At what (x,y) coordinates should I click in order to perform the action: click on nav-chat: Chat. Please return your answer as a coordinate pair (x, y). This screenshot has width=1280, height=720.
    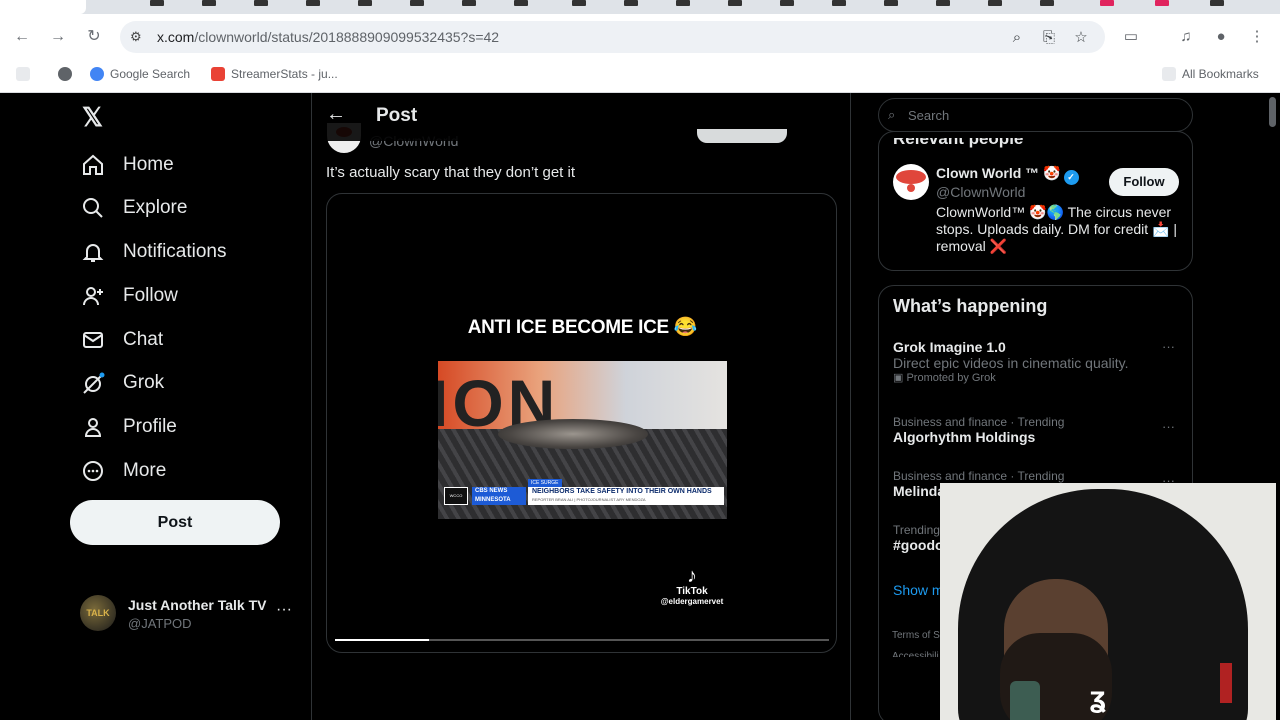
    Looking at the image, I should click on (121, 340).